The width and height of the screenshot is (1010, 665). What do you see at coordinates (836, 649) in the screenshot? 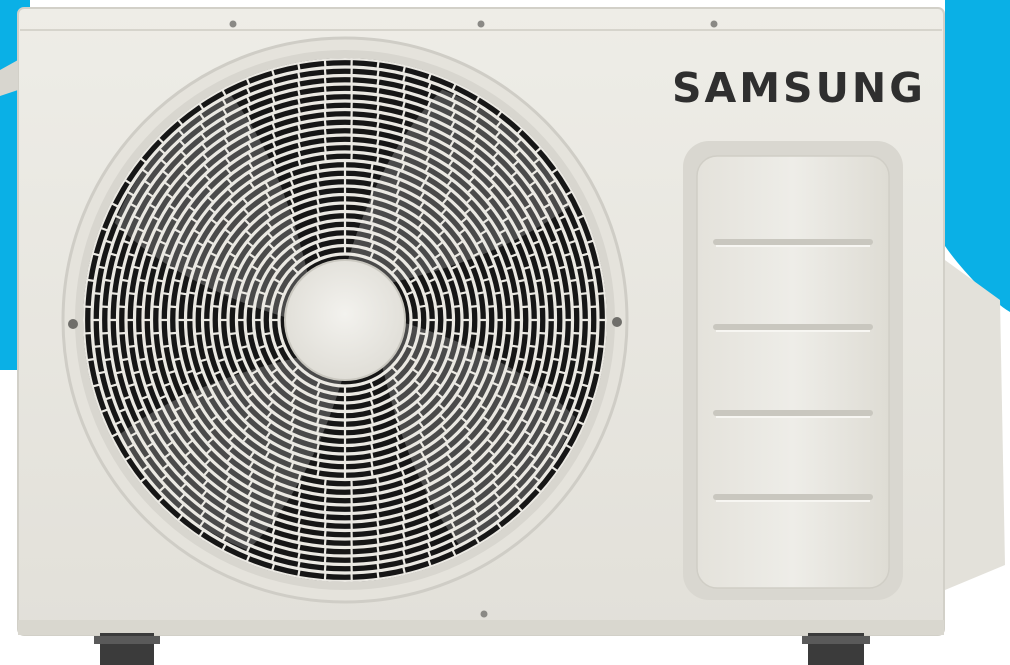
I see `mounting-foot-right` at bounding box center [836, 649].